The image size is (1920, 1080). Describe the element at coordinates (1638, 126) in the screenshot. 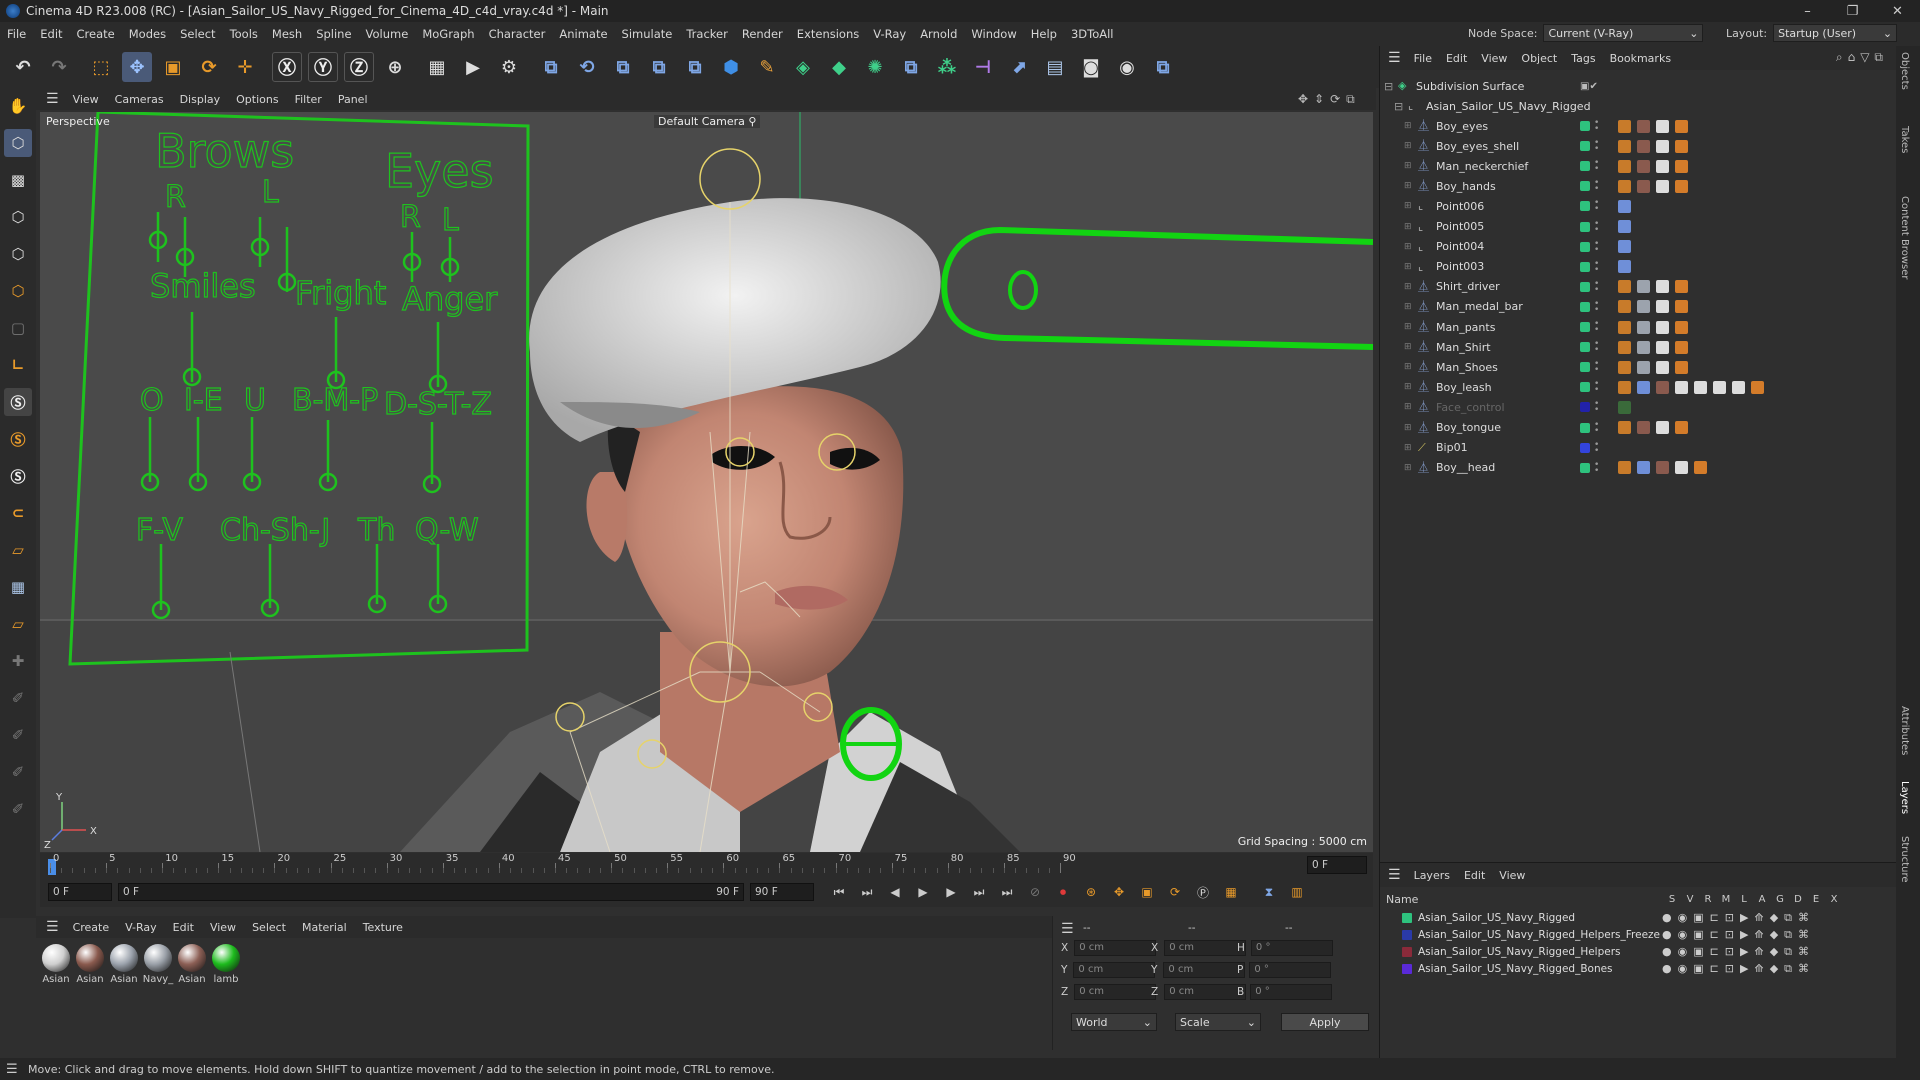

I see `object-row: ⊞ ⏅ Boy_eyes • •` at that location.